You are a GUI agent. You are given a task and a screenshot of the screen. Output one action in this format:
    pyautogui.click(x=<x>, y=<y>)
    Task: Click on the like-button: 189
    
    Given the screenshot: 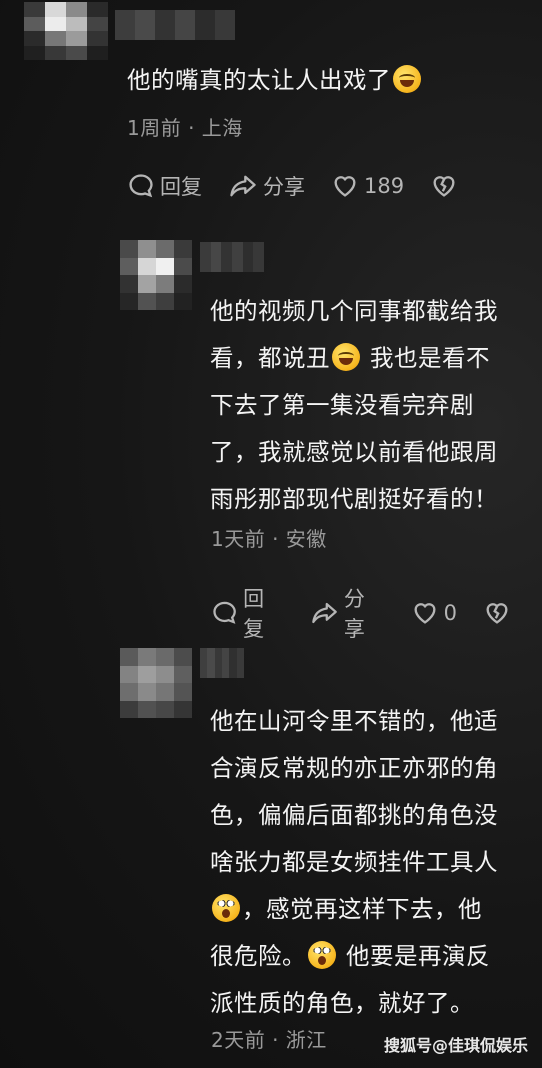 What is the action you would take?
    pyautogui.click(x=367, y=186)
    